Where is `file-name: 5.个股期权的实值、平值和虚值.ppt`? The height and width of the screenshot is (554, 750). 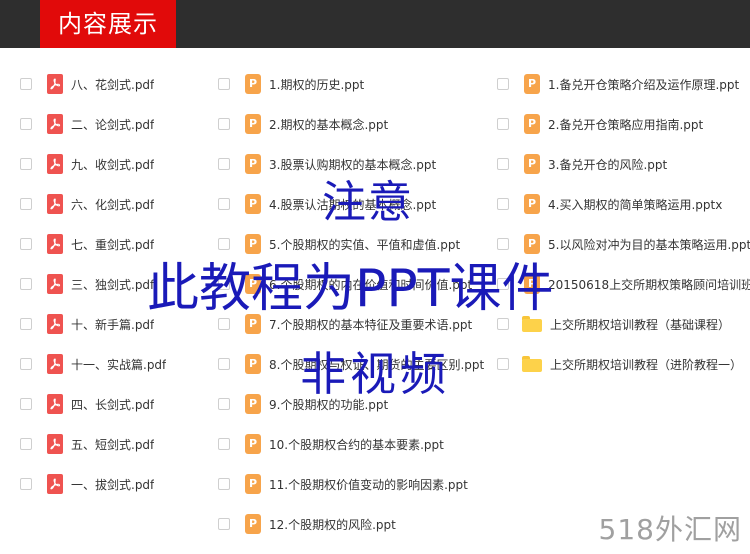
file-name: 5.个股期权的实值、平值和虚值.ppt is located at coordinates (364, 244).